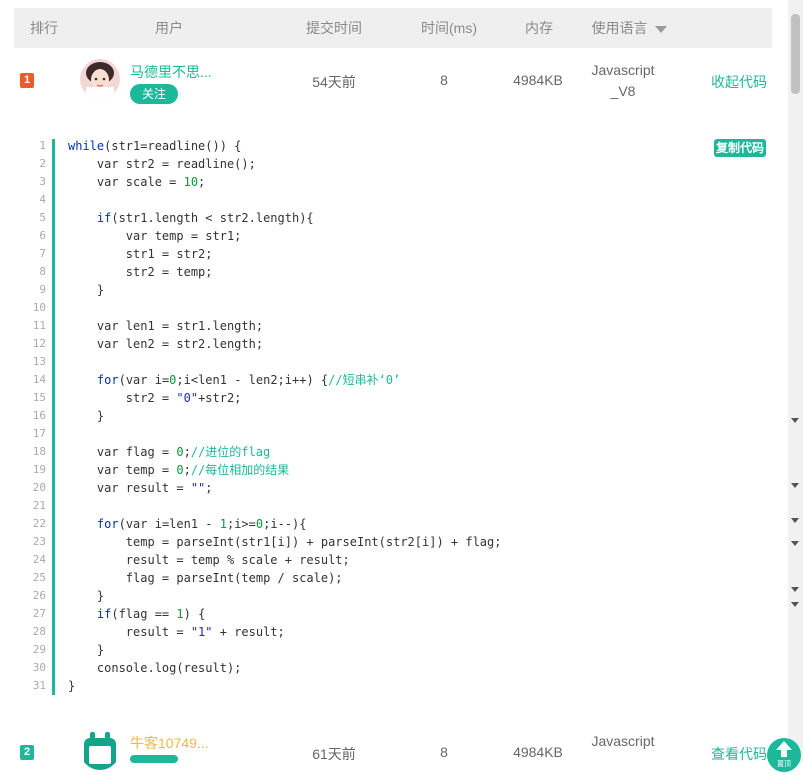 This screenshot has height=784, width=803. Describe the element at coordinates (39, 541) in the screenshot. I see `line-number: 23` at that location.